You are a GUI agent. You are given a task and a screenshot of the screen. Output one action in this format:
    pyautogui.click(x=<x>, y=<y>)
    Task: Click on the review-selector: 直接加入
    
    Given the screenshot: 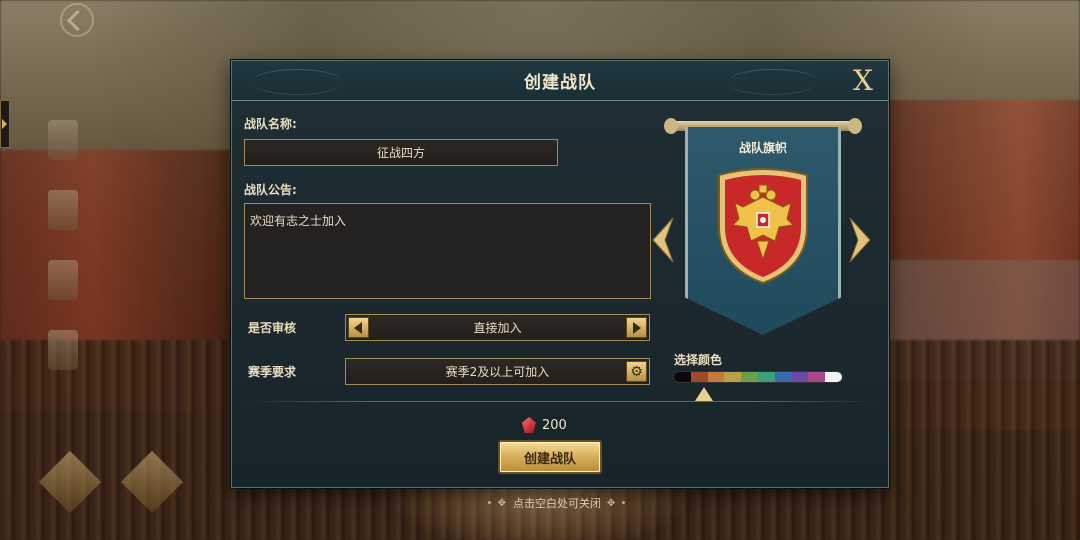 What is the action you would take?
    pyautogui.click(x=497, y=327)
    